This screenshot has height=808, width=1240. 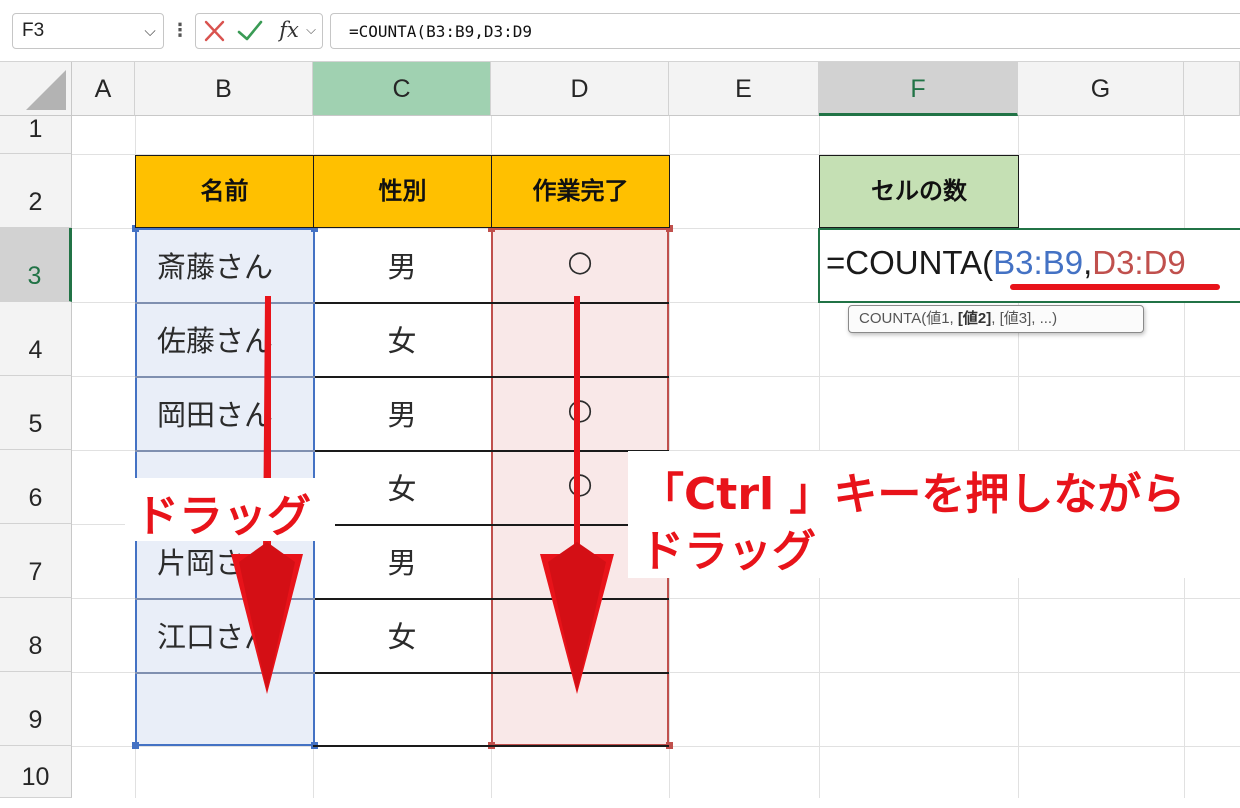 I want to click on row-header-4: 4, so click(x=36, y=339).